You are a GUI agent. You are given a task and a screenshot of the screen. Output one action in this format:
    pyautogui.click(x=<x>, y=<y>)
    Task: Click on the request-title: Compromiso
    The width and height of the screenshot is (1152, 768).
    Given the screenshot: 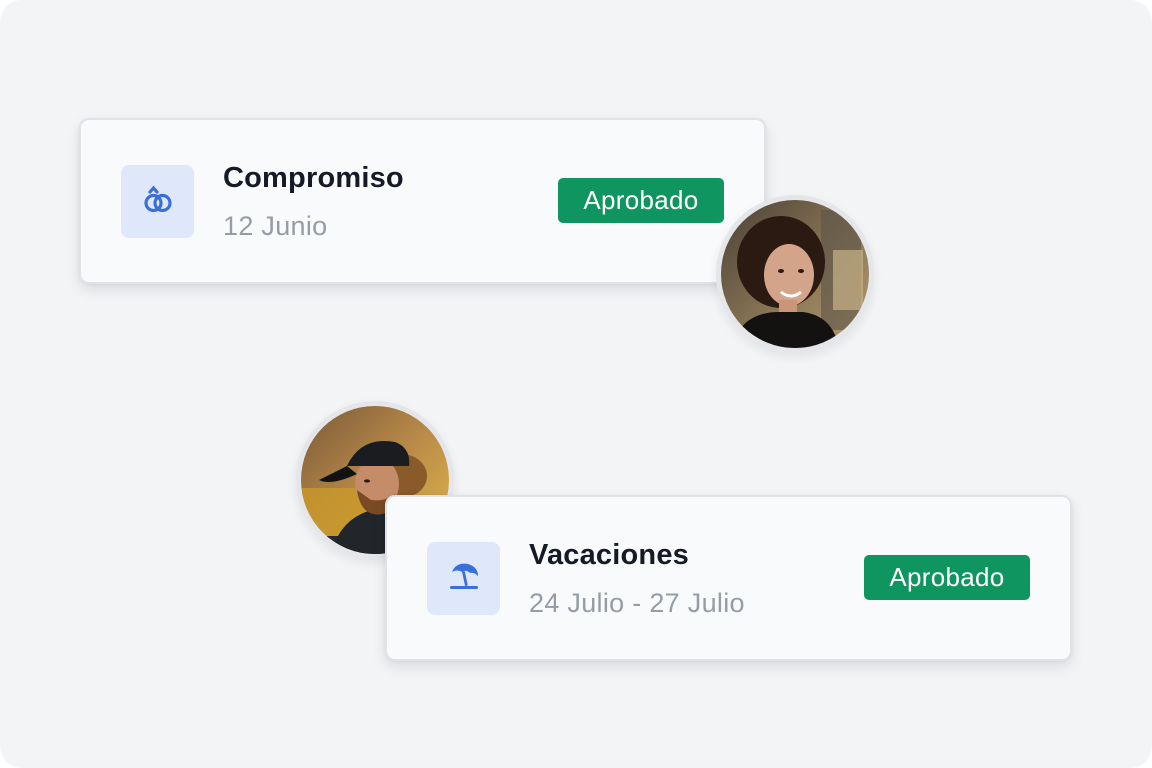 What is the action you would take?
    pyautogui.click(x=313, y=178)
    